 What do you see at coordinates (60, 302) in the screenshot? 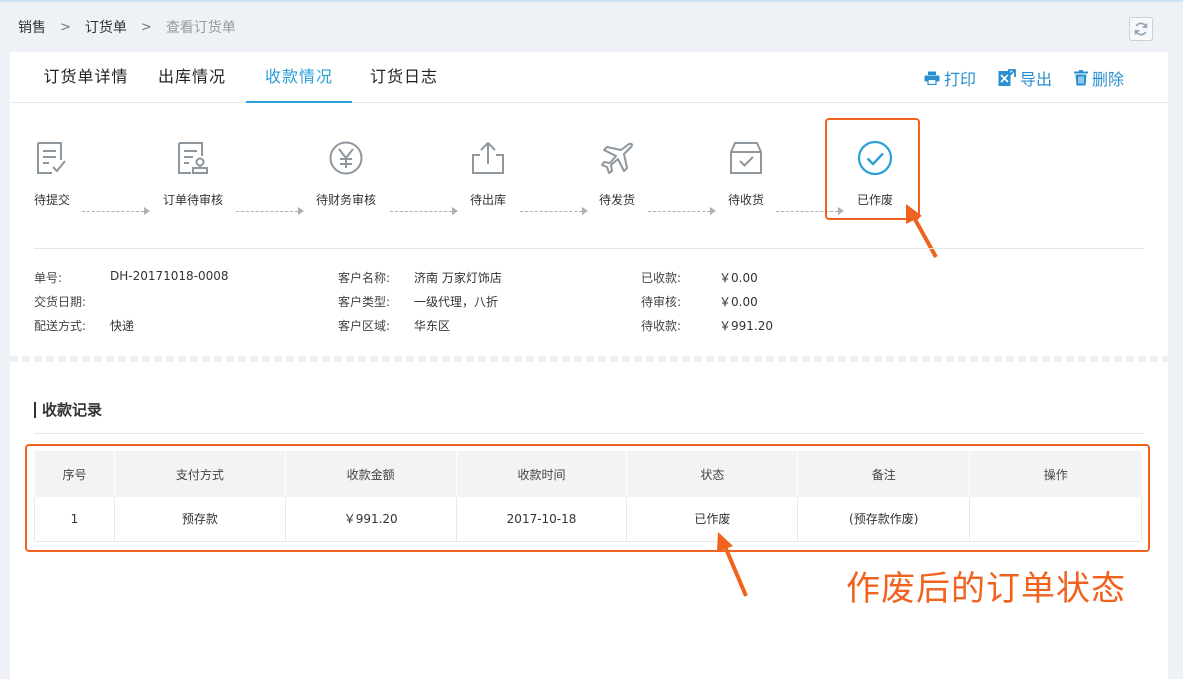
I see `delivery-date-label: 交货日期:` at bounding box center [60, 302].